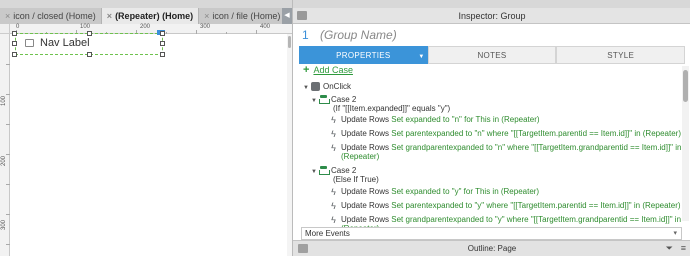 This screenshot has height=256, width=690. What do you see at coordinates (29, 43) in the screenshot?
I see `folder-icon` at bounding box center [29, 43].